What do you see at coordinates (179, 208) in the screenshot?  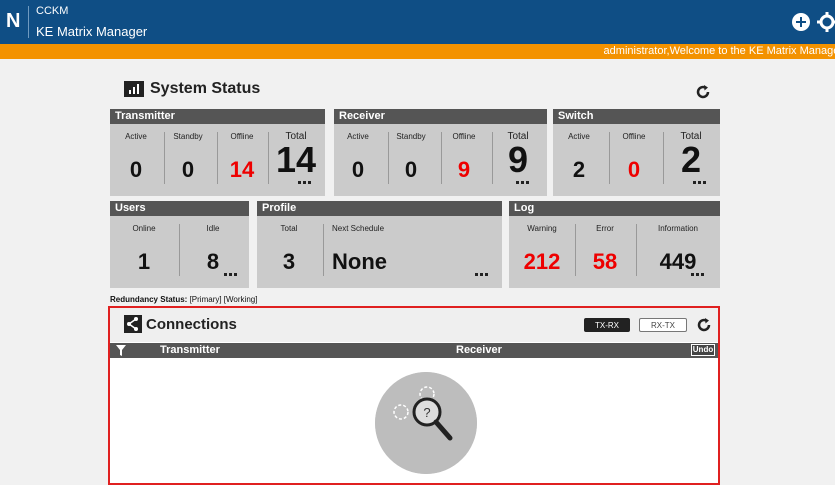 I see `users-title: Users` at bounding box center [179, 208].